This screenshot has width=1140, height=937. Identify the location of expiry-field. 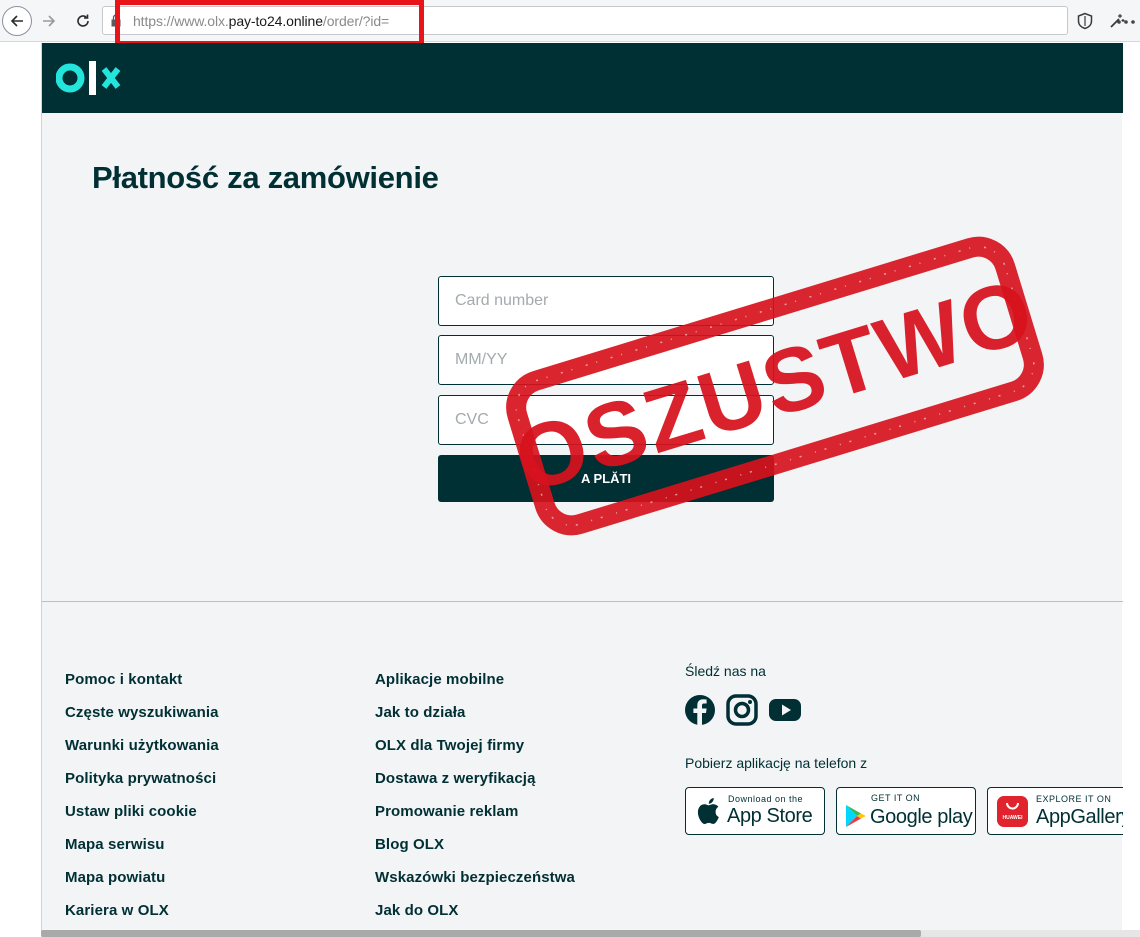
(606, 360).